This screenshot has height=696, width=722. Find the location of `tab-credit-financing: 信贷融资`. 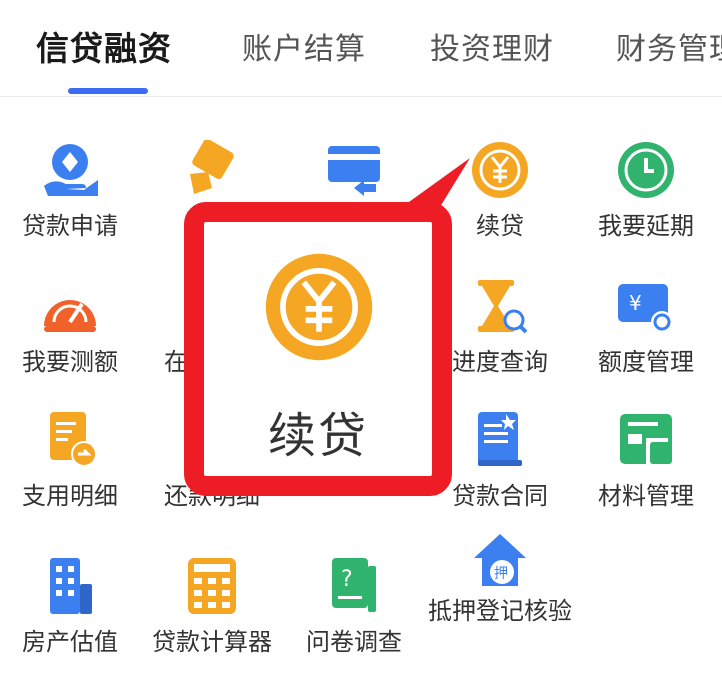

tab-credit-financing: 信贷融资 is located at coordinates (104, 46).